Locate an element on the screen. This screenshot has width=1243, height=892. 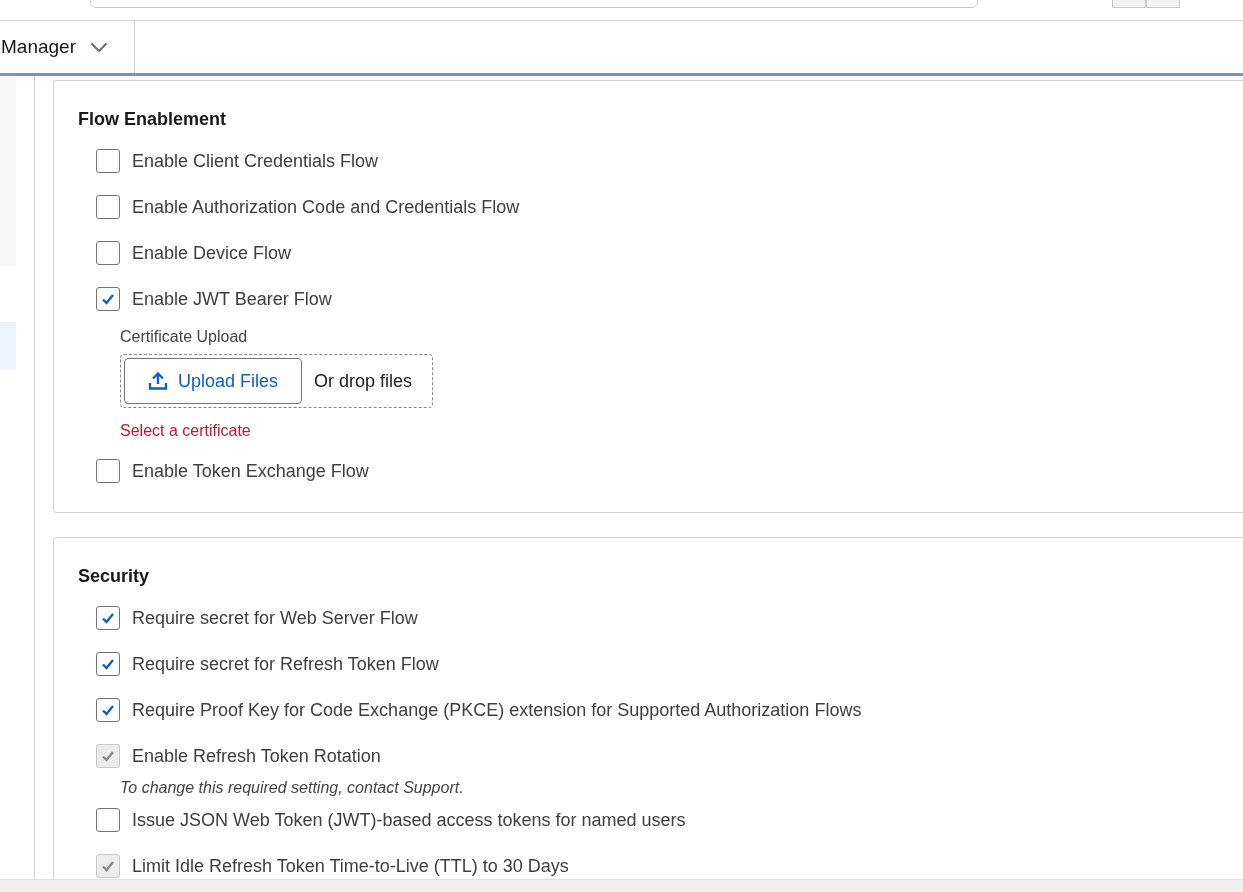
checkbox-label: Enable JWT Bearer Flow is located at coordinates (232, 299).